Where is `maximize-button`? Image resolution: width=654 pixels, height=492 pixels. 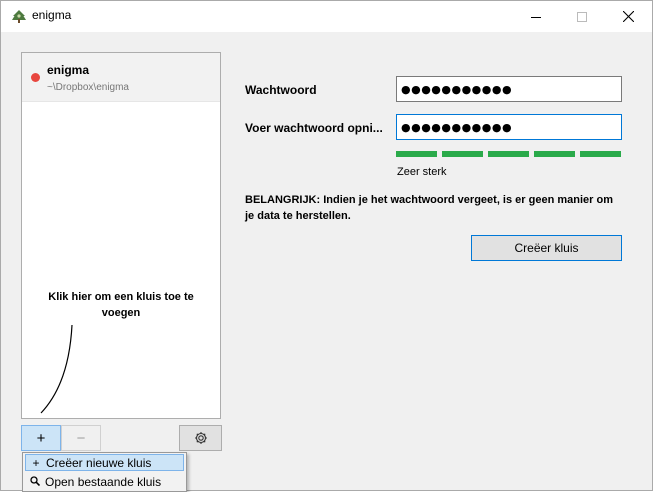 maximize-button is located at coordinates (582, 16).